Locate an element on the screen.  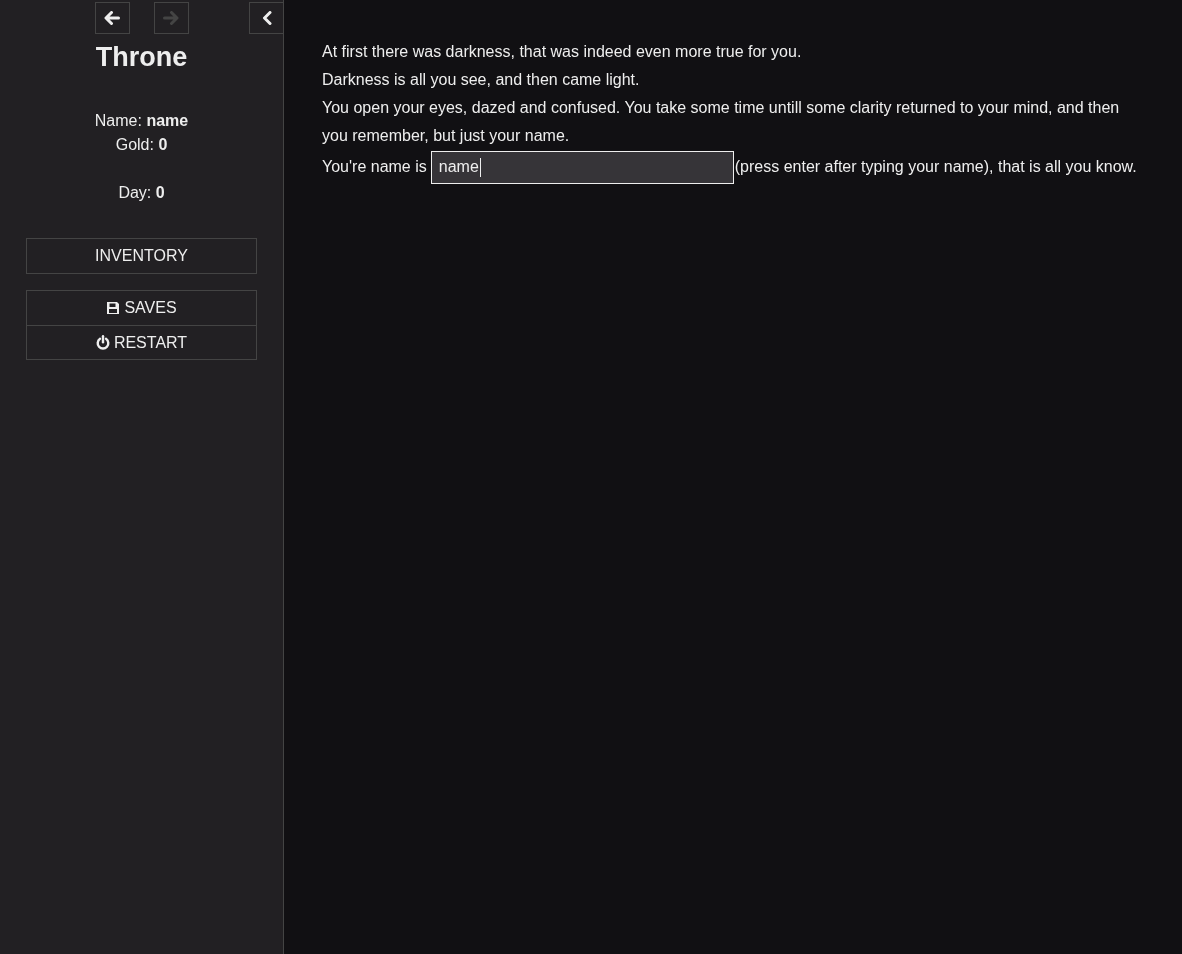
arrow-left-icon is located at coordinates (112, 18).